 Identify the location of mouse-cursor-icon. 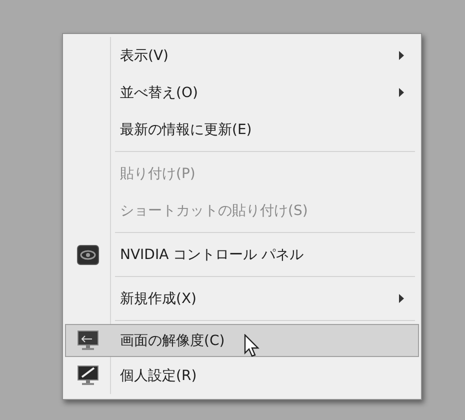
(252, 346).